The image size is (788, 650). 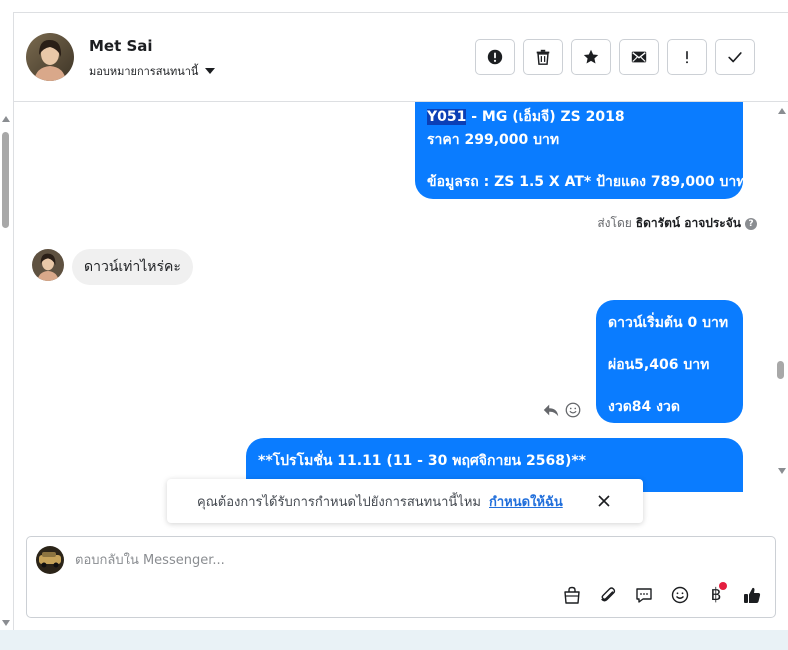 What do you see at coordinates (551, 412) in the screenshot?
I see `reply-icon` at bounding box center [551, 412].